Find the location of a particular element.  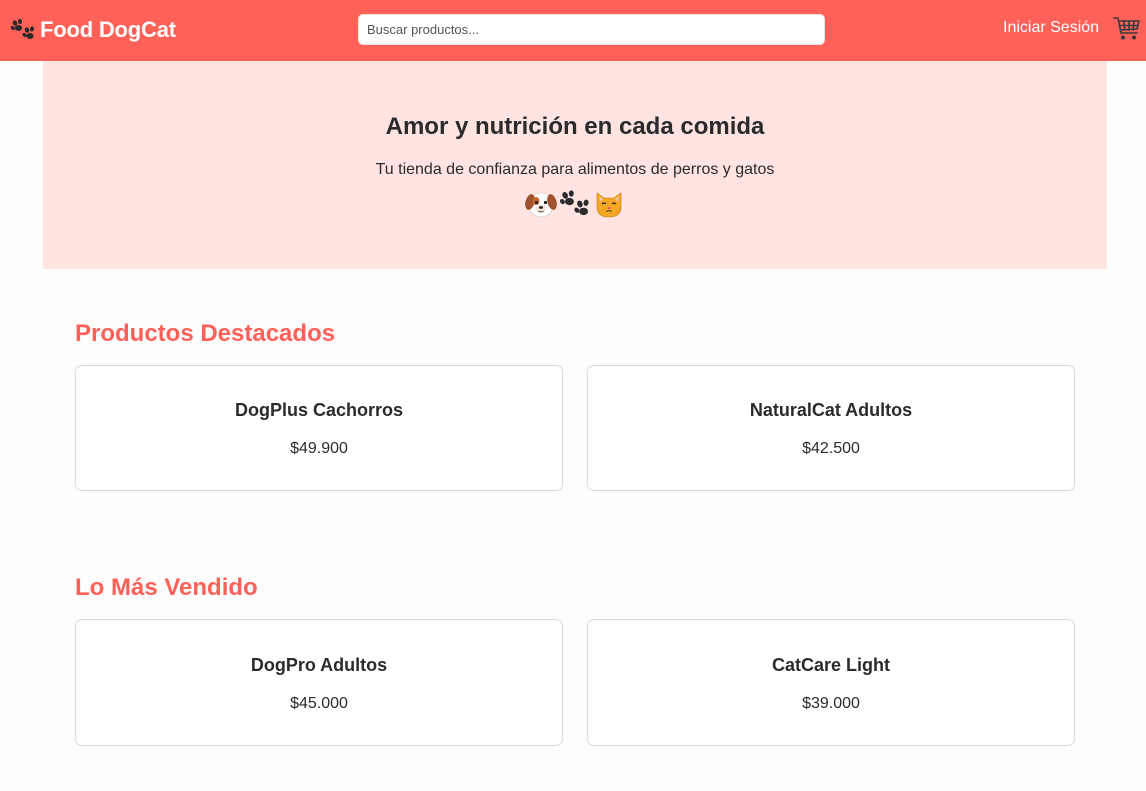

product-name: DogPro Adultos is located at coordinates (319, 665).